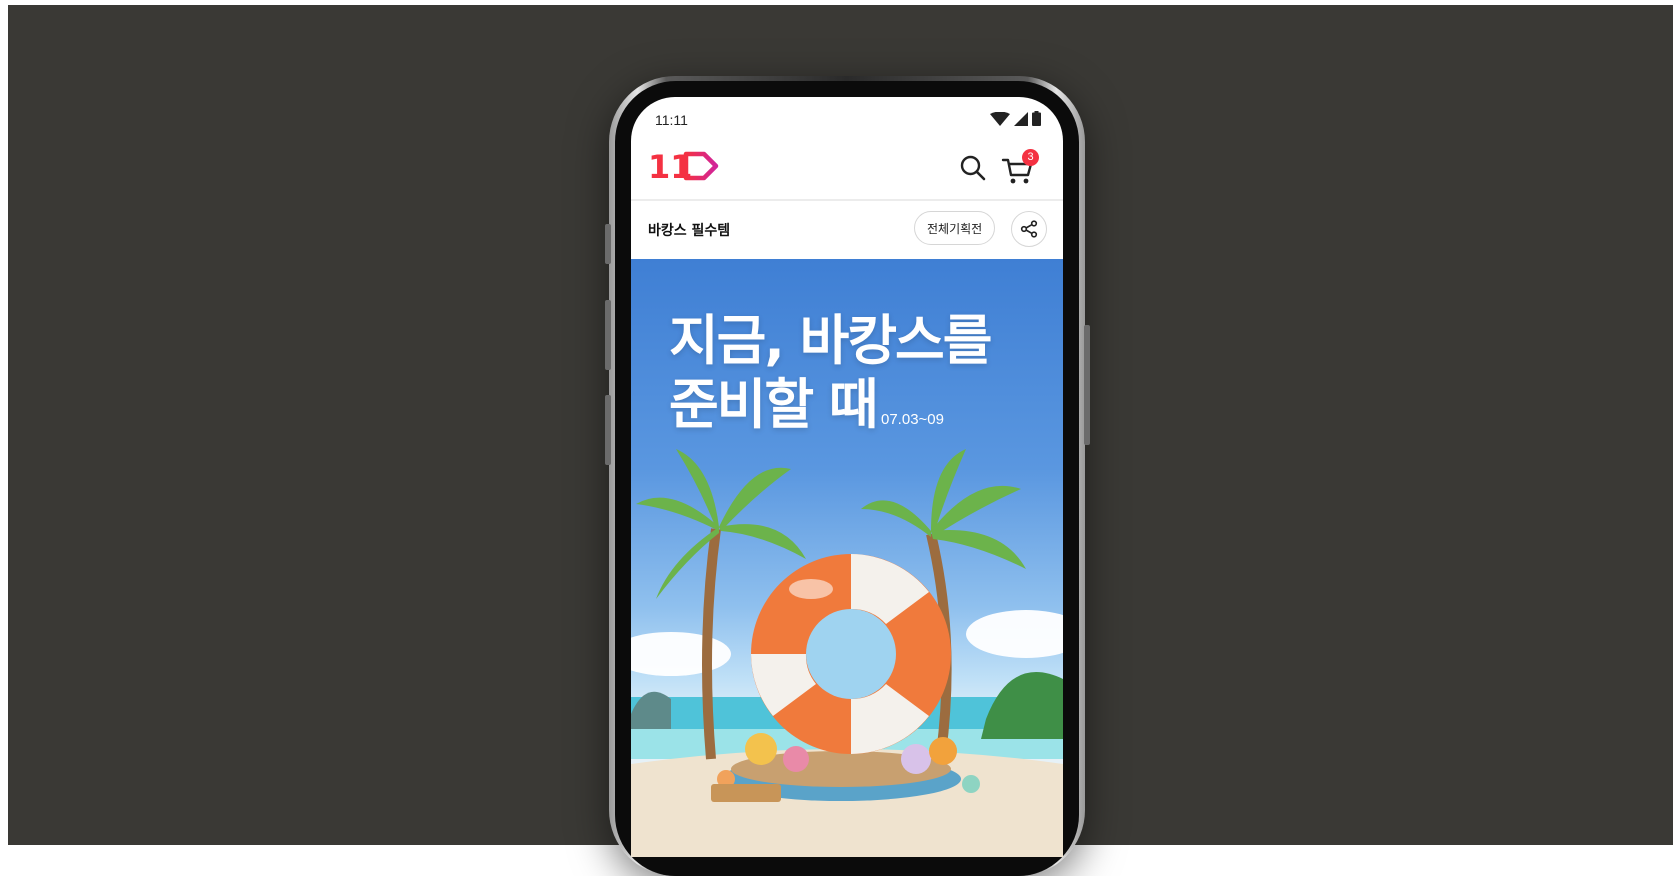 This screenshot has height=876, width=1673. What do you see at coordinates (1036, 118) in the screenshot?
I see `battery-icon` at bounding box center [1036, 118].